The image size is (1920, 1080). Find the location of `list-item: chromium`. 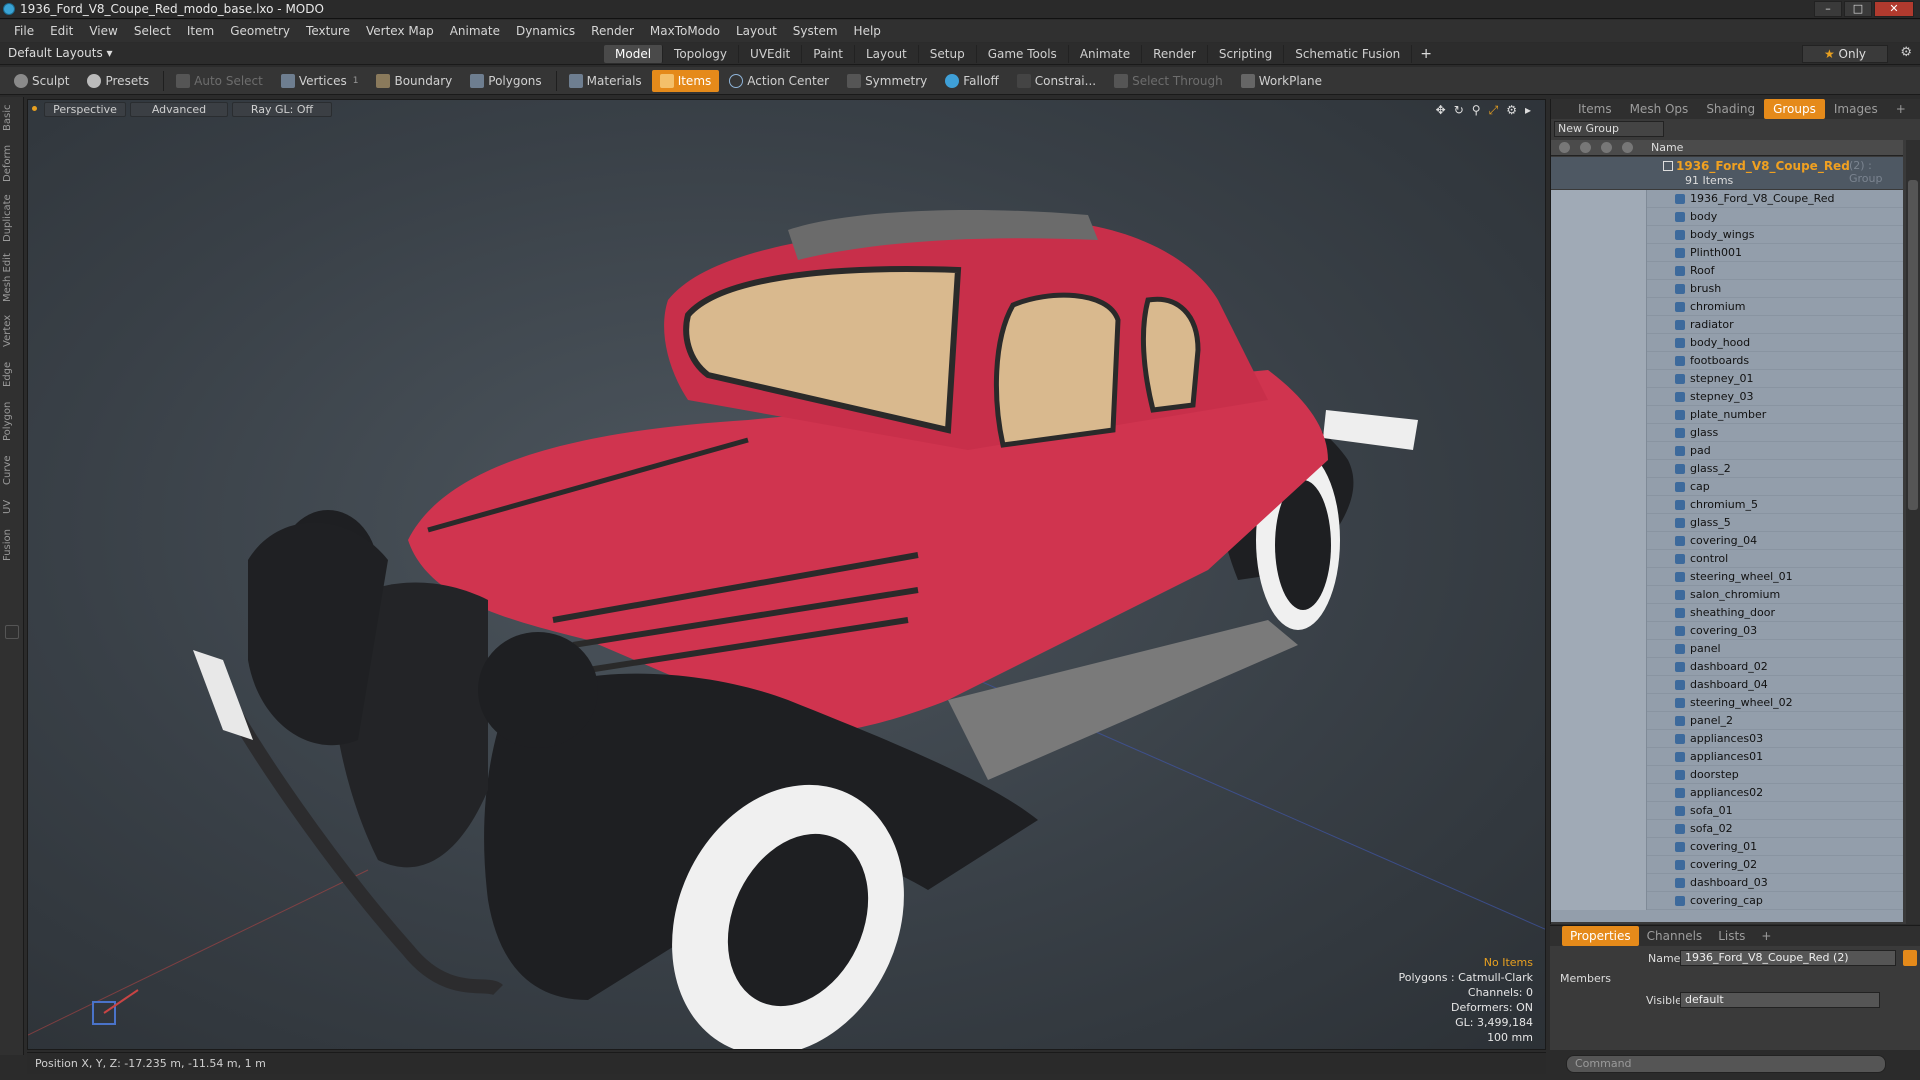

list-item: chromium is located at coordinates (1727, 307).